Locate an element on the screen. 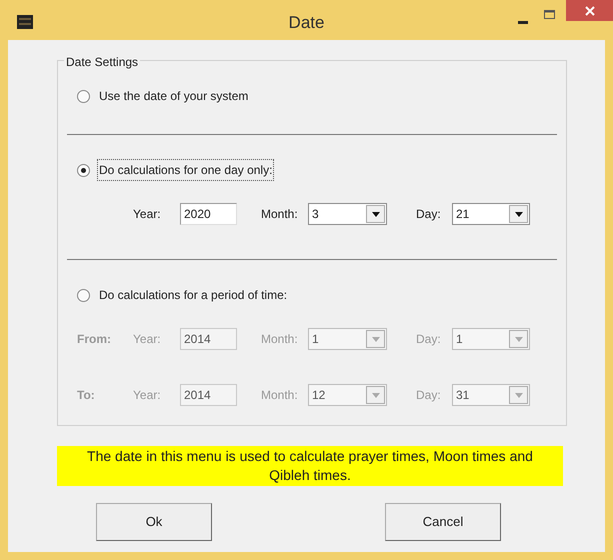 The width and height of the screenshot is (613, 560). window-title: Date is located at coordinates (306, 23).